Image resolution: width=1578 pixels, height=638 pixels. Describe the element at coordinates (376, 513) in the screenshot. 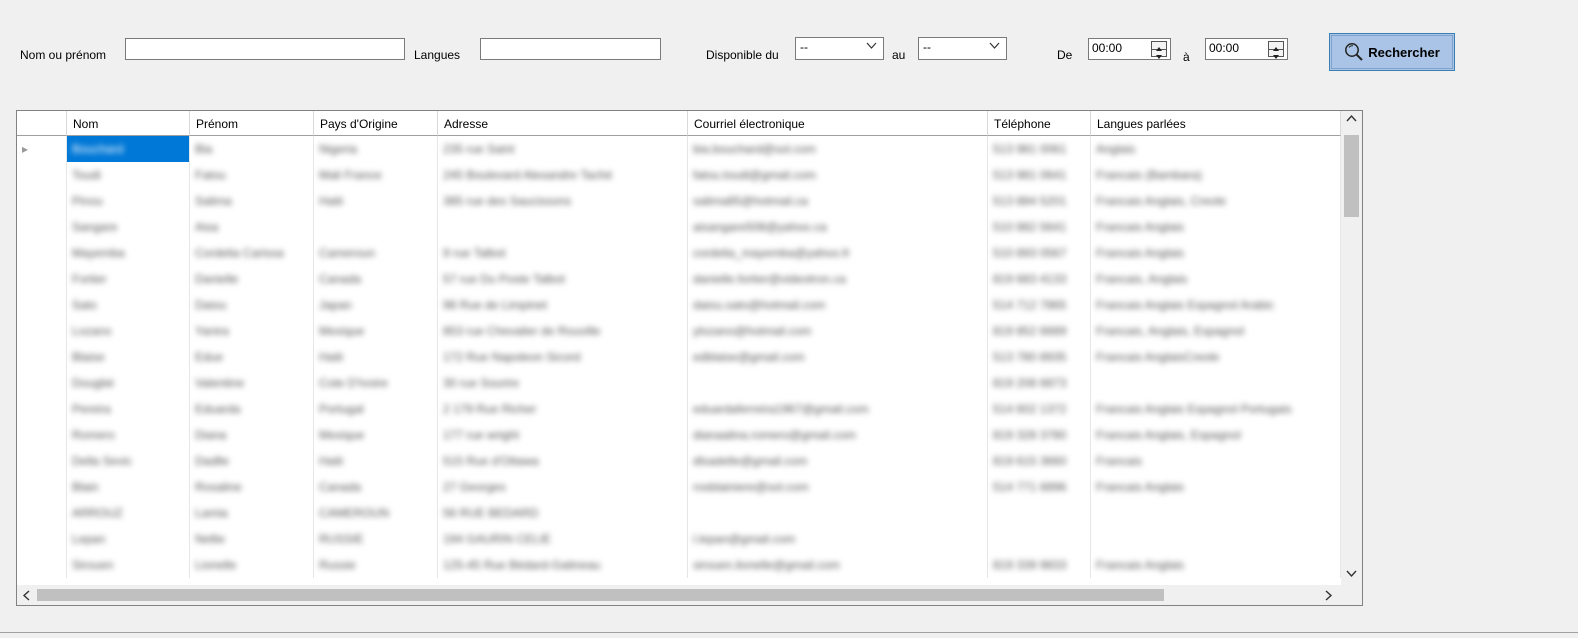

I see `table-cell: CAMEROUN` at that location.